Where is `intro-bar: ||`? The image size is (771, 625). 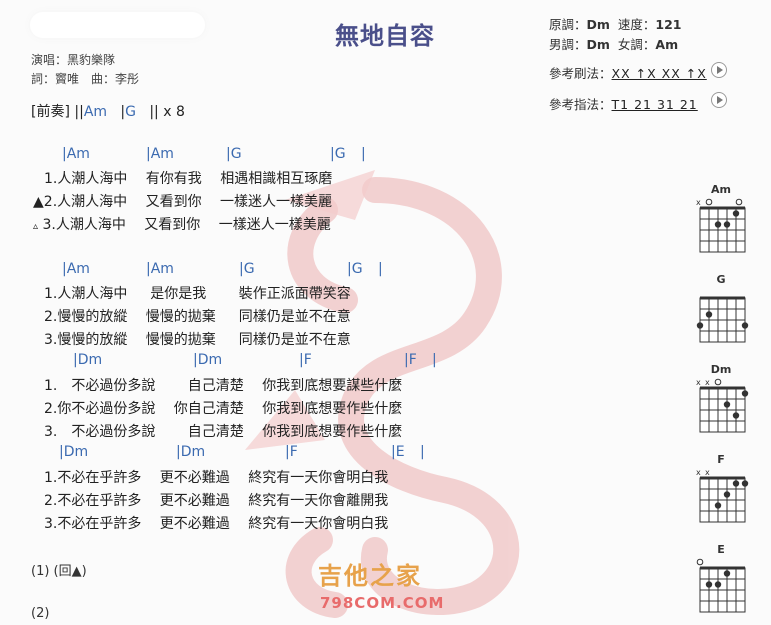
intro-bar: || is located at coordinates (79, 112).